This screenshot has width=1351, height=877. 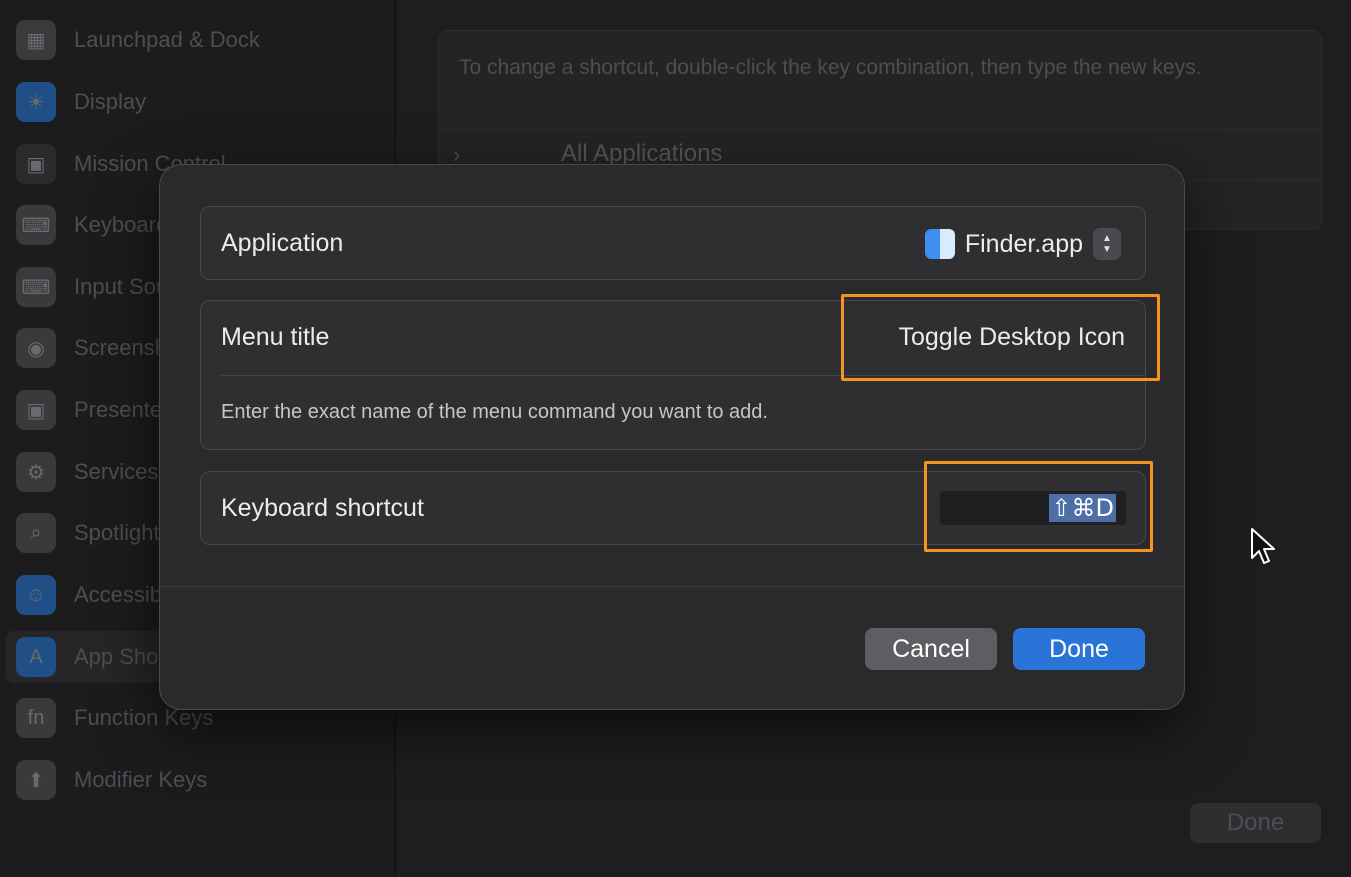 I want to click on menu-title-label: Menu title, so click(x=275, y=337).